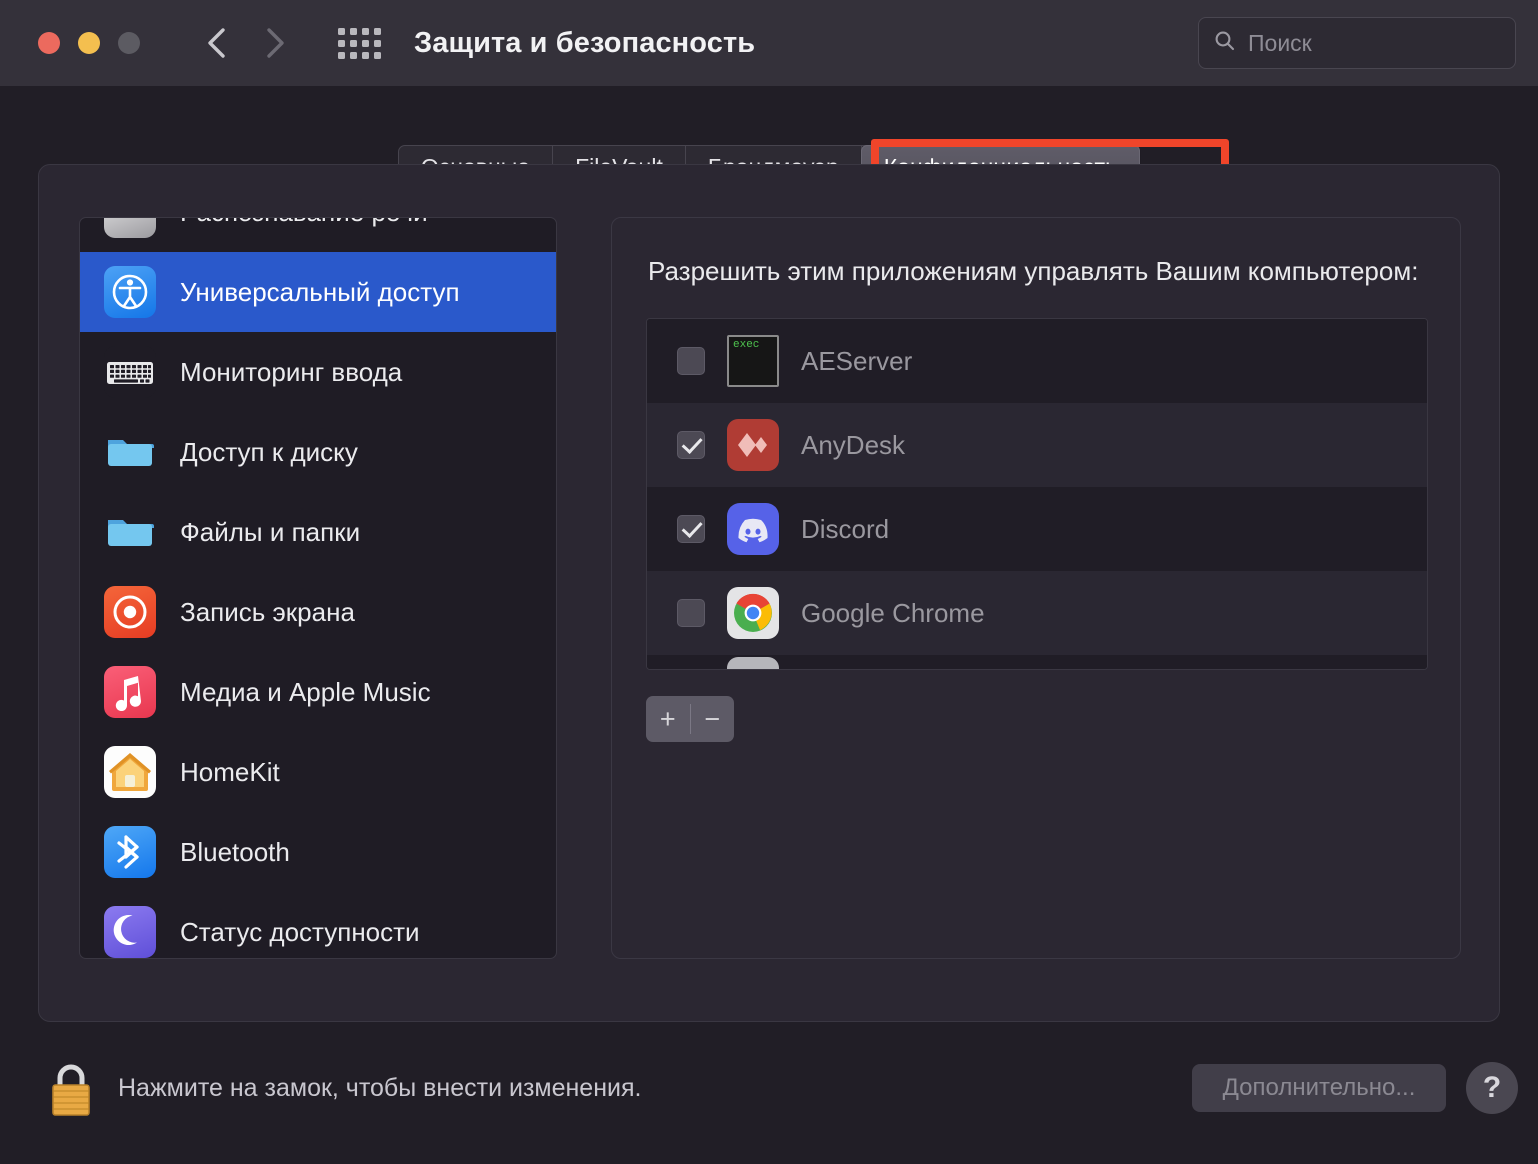 Image resolution: width=1538 pixels, height=1164 pixels. I want to click on sidebar-item-input-monitoring: Мониторинг ввода, so click(318, 372).